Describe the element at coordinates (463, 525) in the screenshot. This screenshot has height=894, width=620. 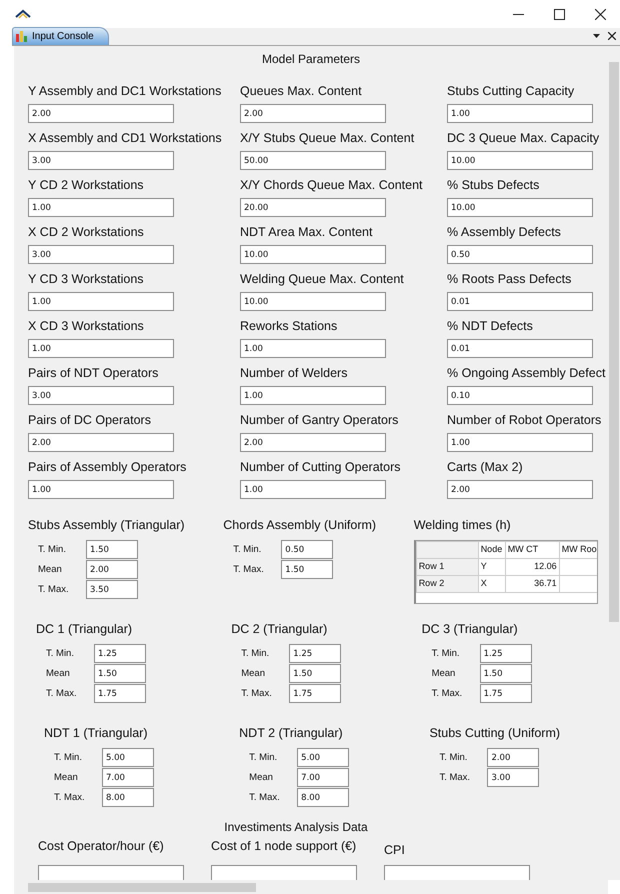
I see `group-title: Welding times (h)` at that location.